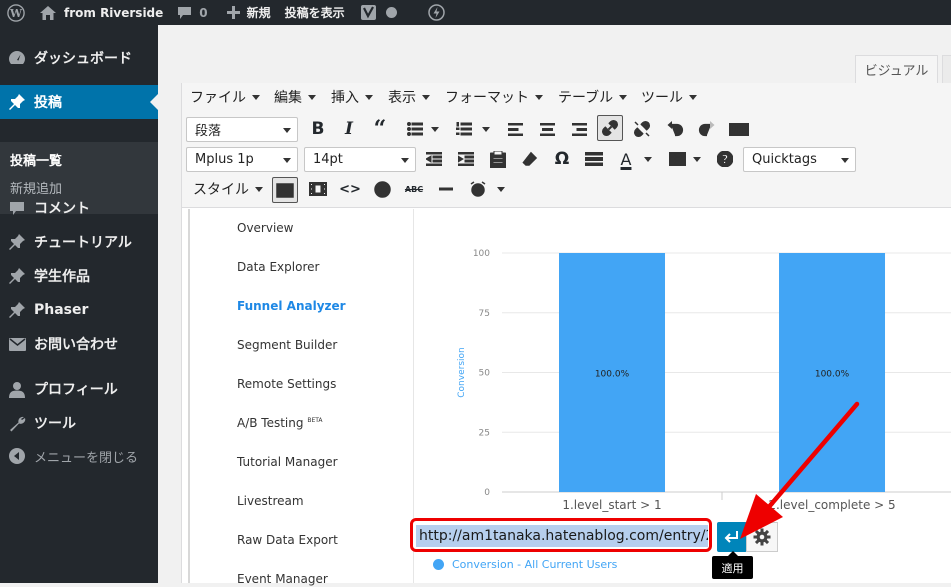  What do you see at coordinates (315, 12) in the screenshot?
I see `view-post-link: 投稿を表示` at bounding box center [315, 12].